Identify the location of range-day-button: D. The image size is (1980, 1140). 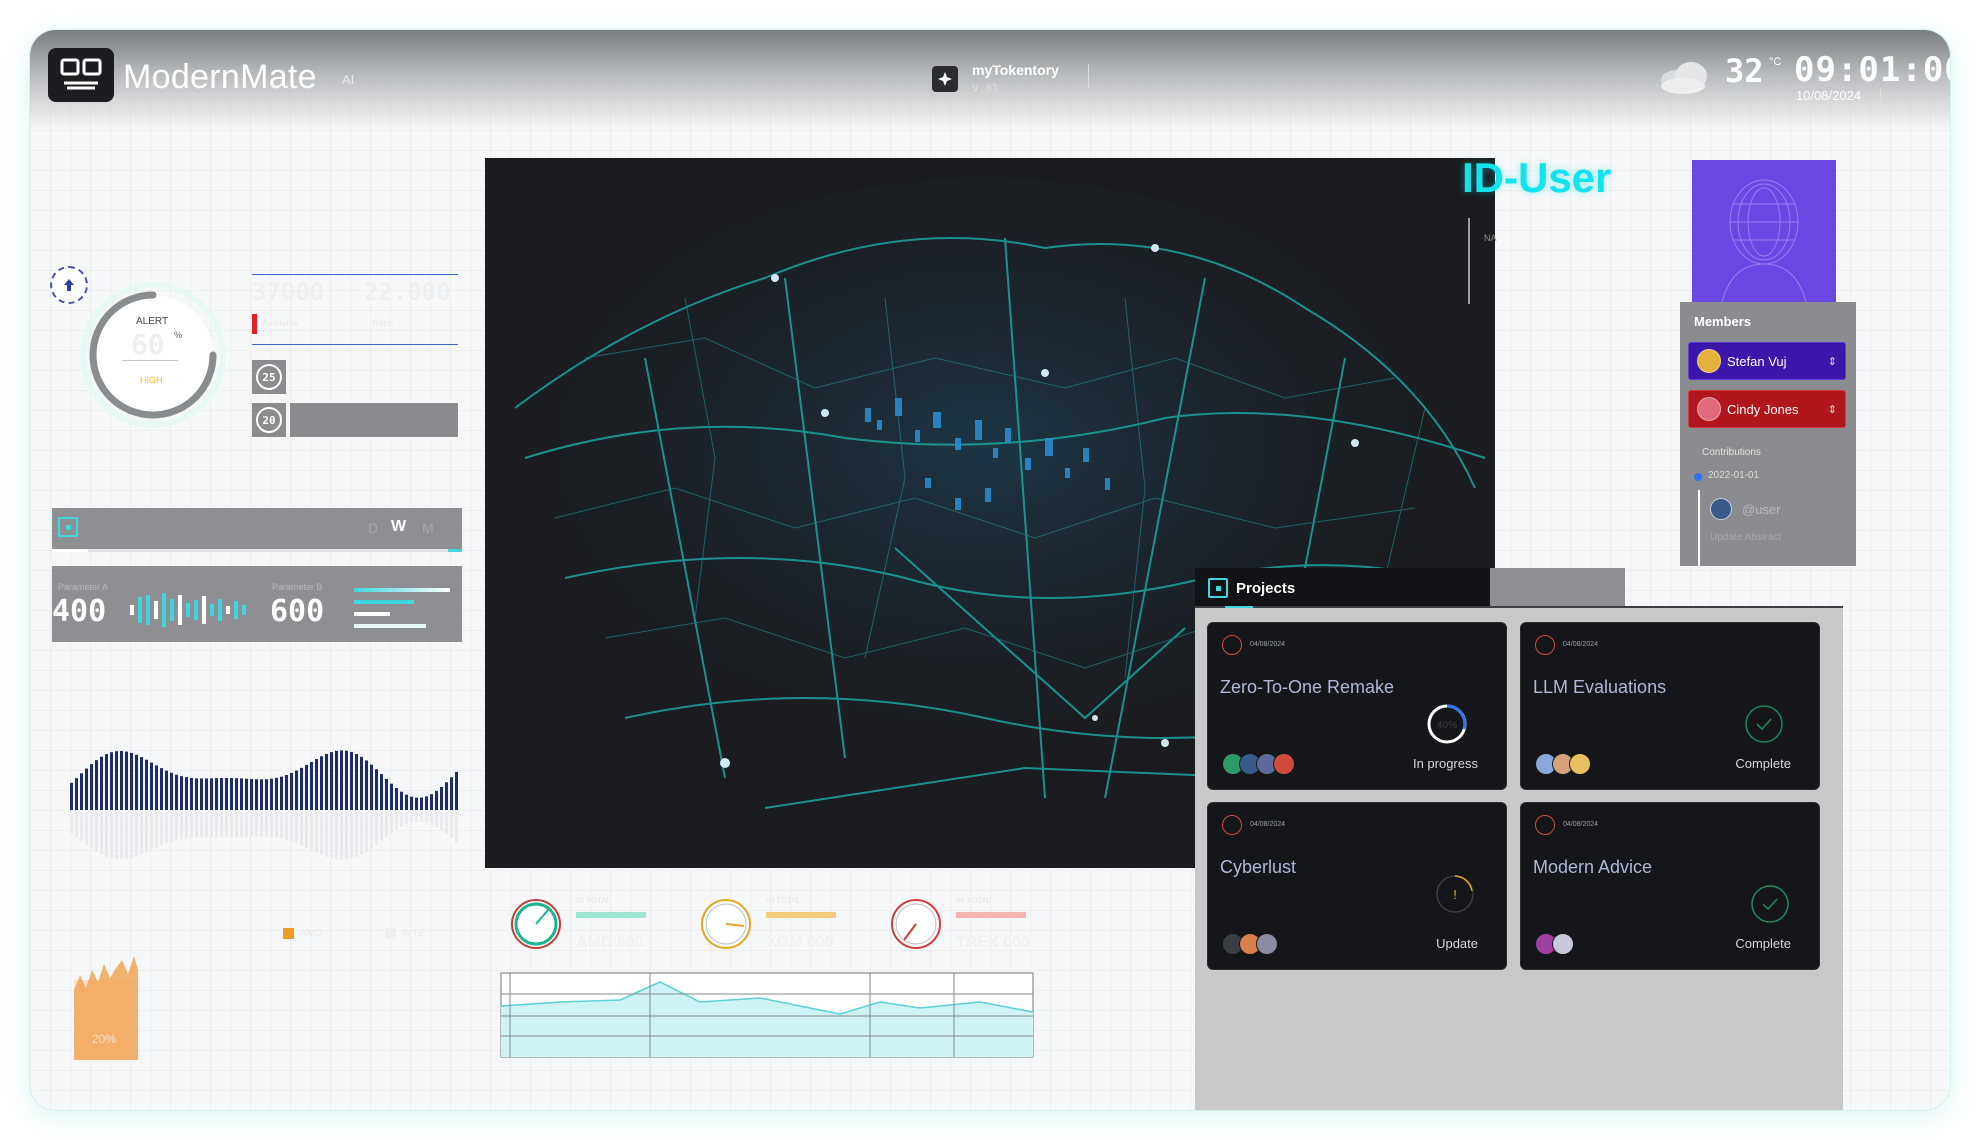
(373, 528).